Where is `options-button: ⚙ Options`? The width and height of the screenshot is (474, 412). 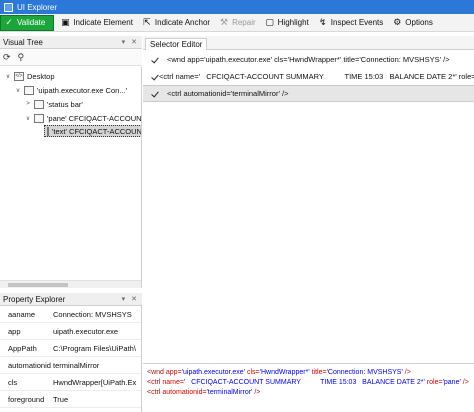
options-button: ⚙ Options is located at coordinates (412, 23).